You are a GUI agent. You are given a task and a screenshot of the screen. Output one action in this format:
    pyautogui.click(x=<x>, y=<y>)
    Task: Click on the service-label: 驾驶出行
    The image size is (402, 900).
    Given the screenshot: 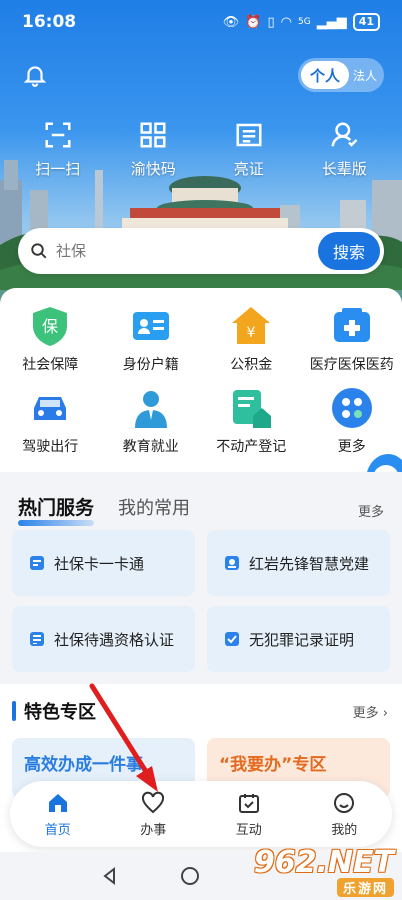 What is the action you would take?
    pyautogui.click(x=50, y=447)
    